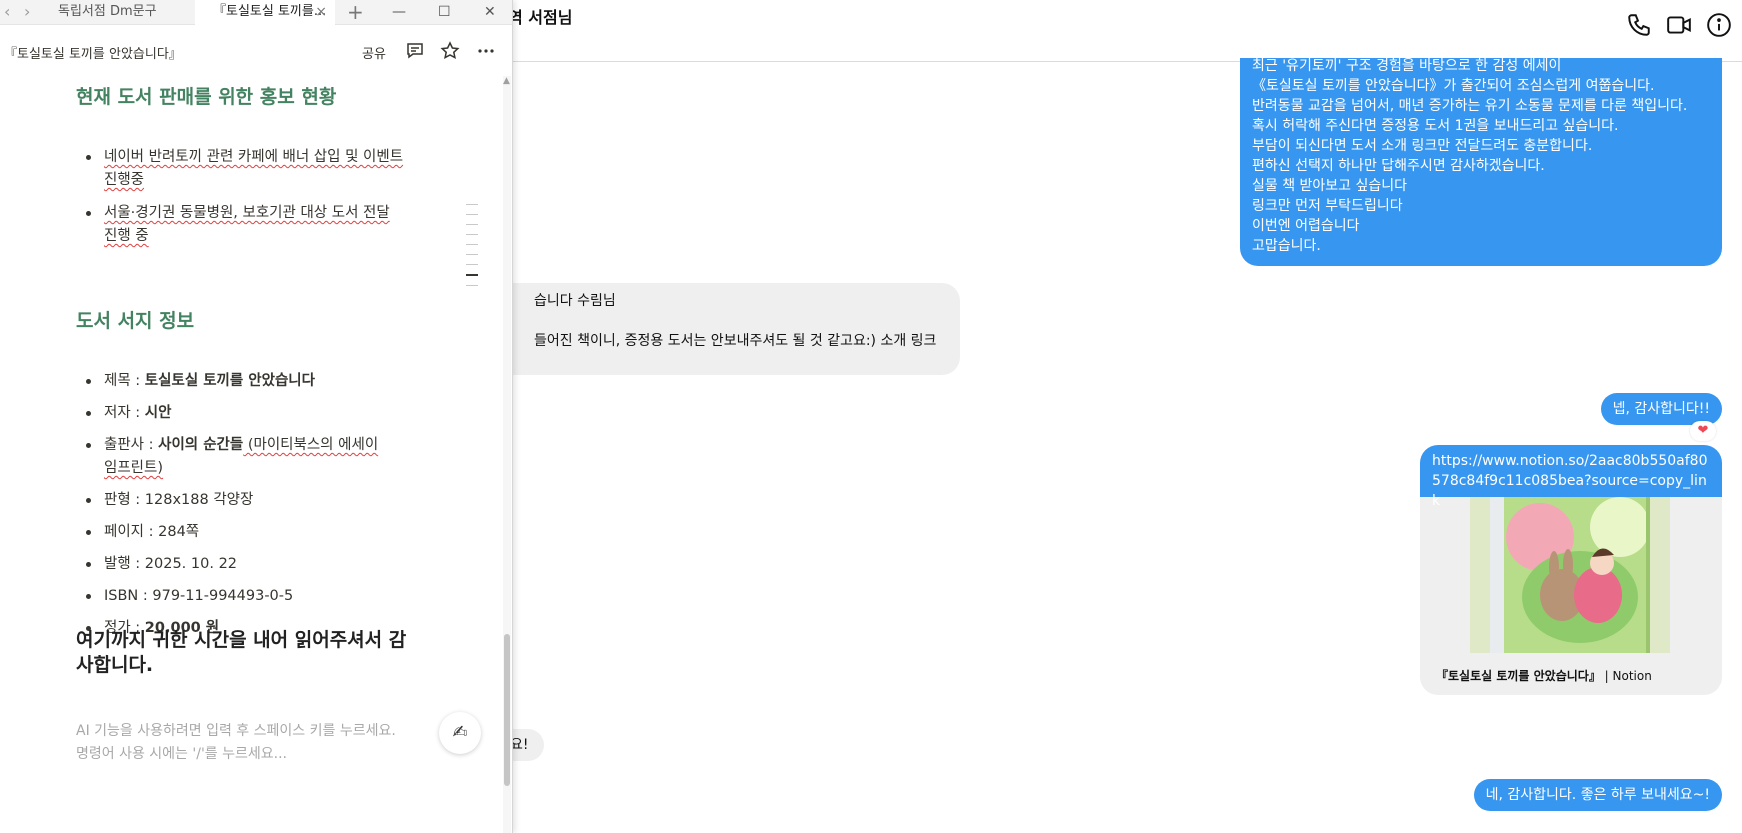  Describe the element at coordinates (460, 733) in the screenshot. I see `ai-assistant-icon: ✍` at that location.